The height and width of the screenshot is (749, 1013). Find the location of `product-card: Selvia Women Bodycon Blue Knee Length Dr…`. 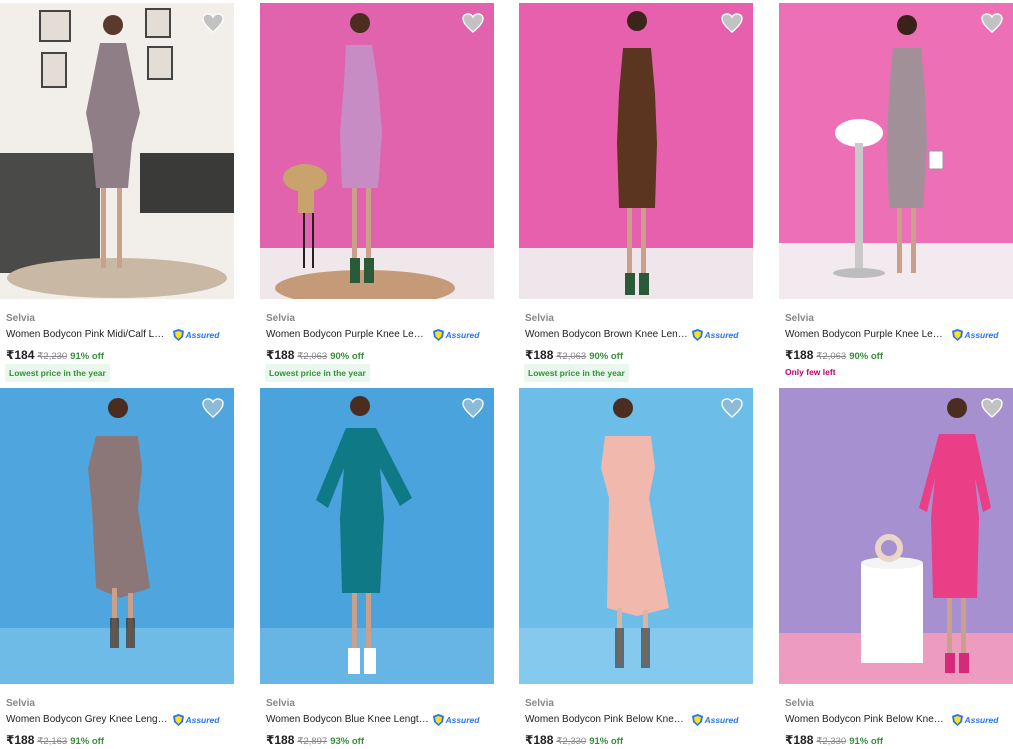

product-card: Selvia Women Bodycon Blue Knee Length Dr… is located at coordinates (377, 567).